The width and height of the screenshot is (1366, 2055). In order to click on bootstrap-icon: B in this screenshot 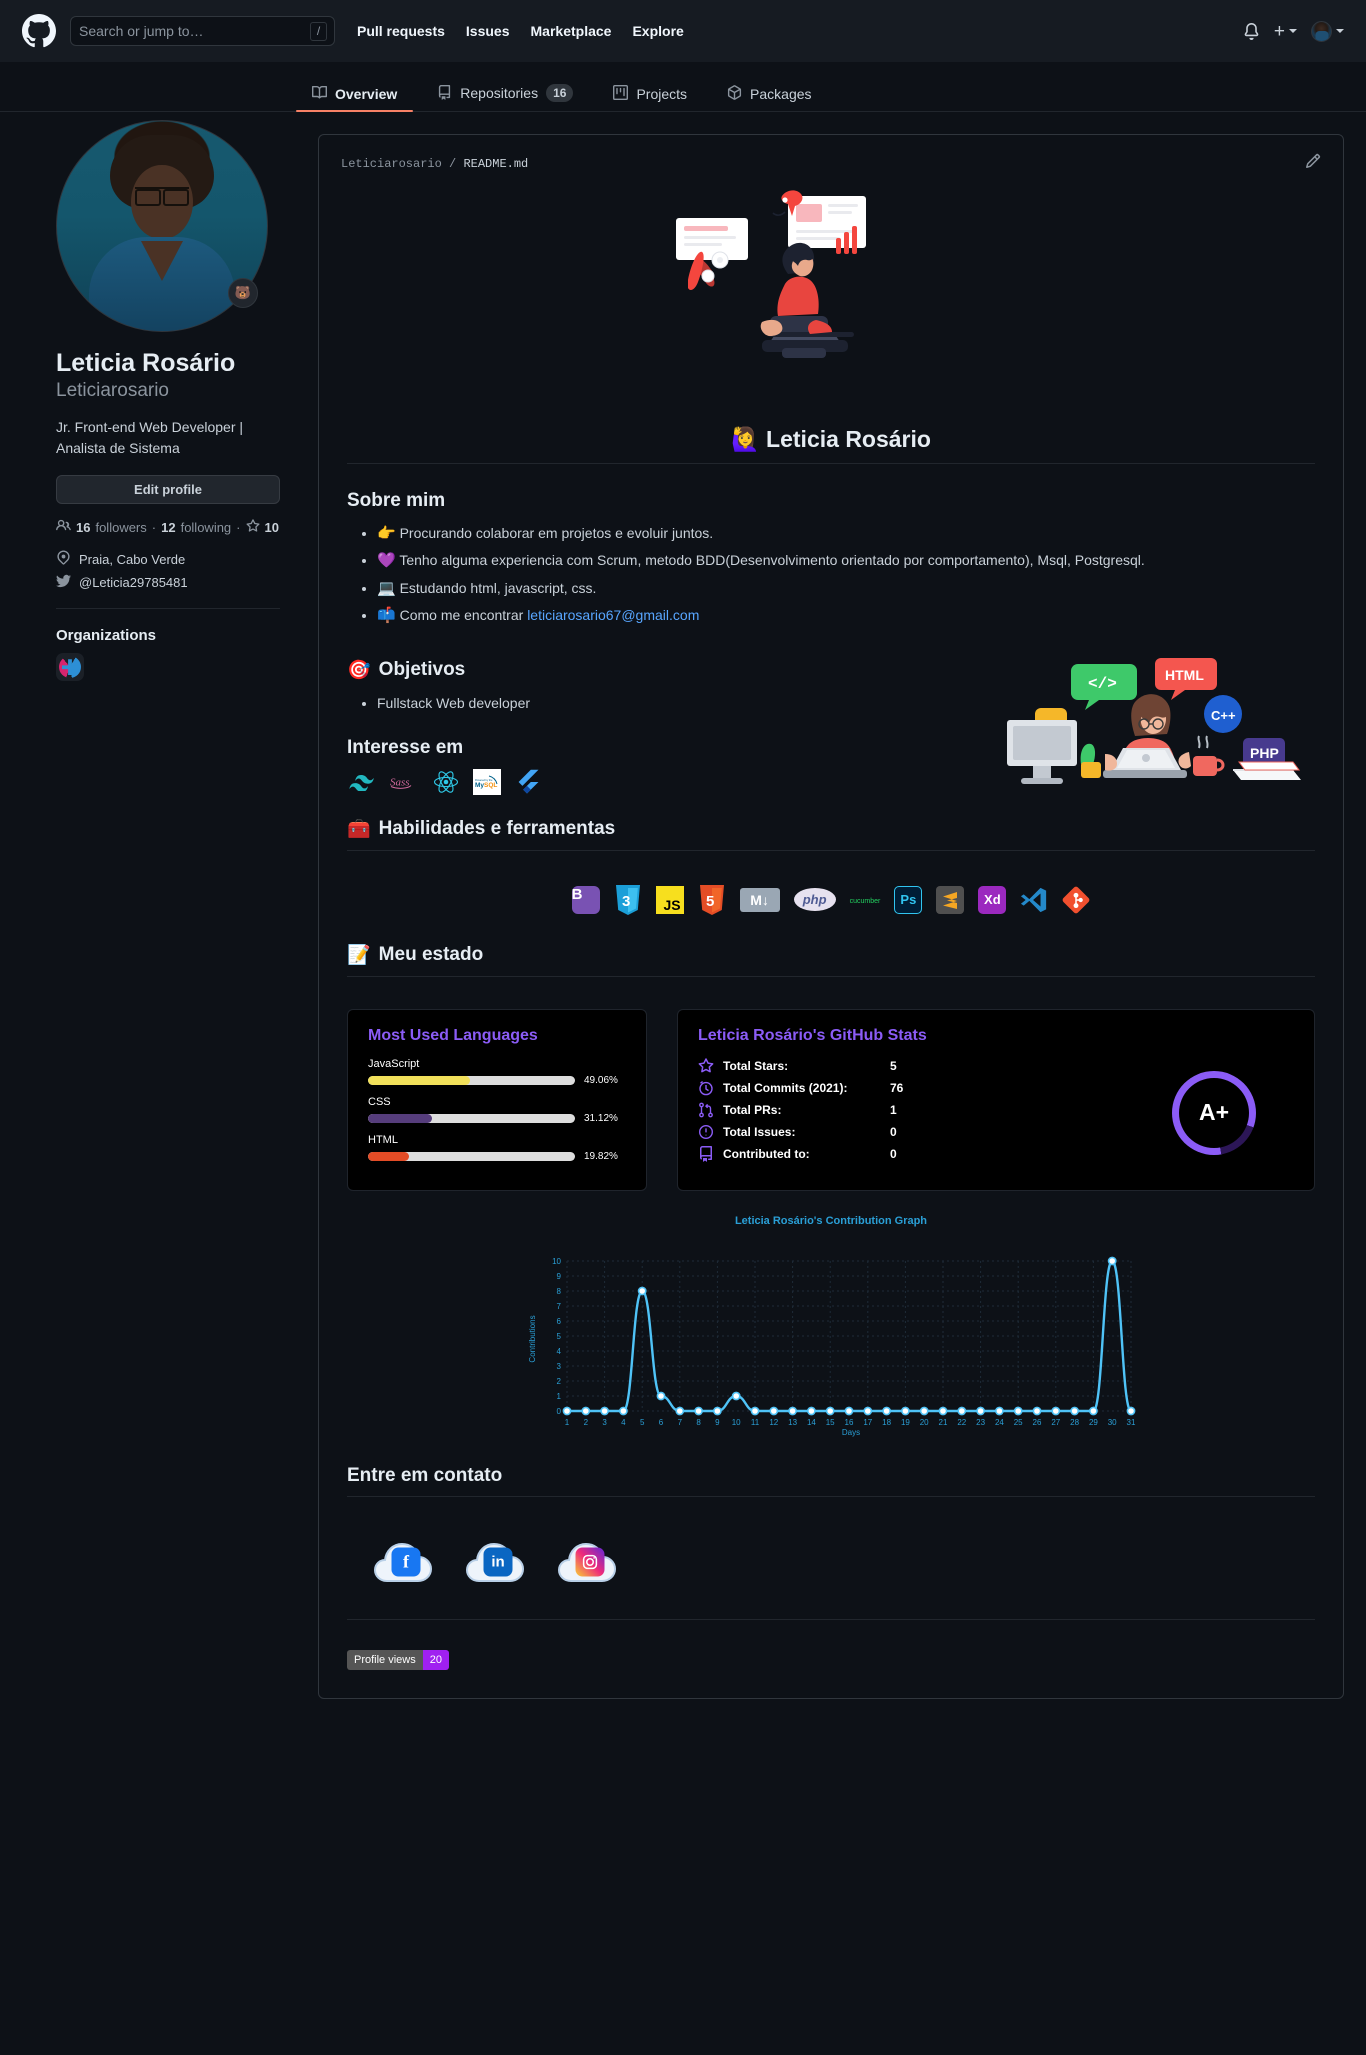, I will do `click(585, 899)`.